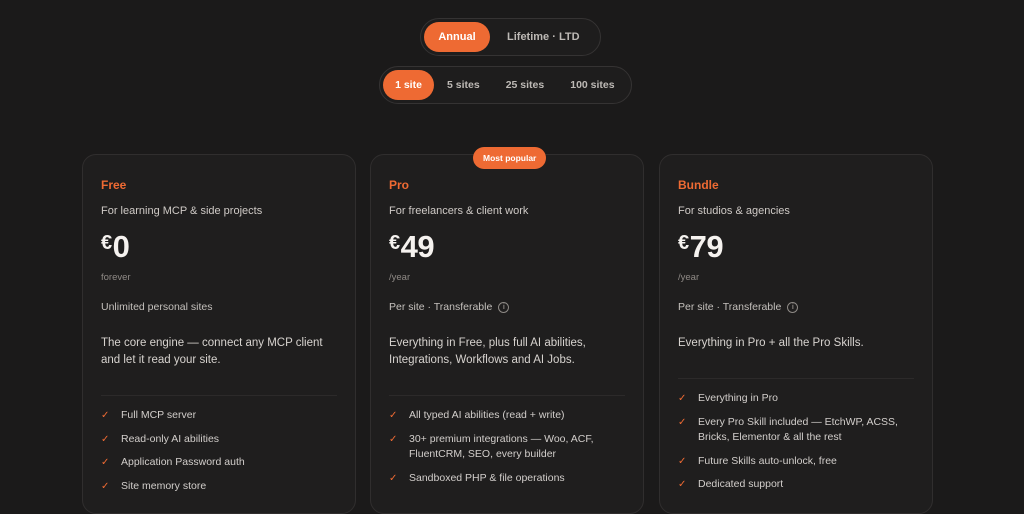  I want to click on feature-item: ✓ All typed AI abilities (read + write), so click(509, 416).